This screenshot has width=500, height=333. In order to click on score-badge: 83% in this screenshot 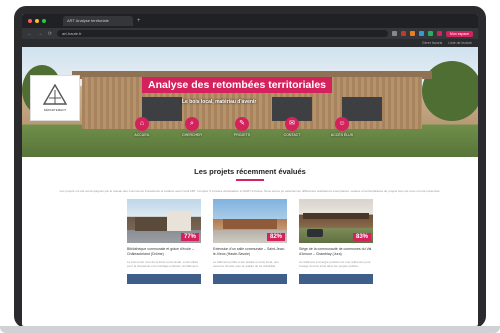, I will do `click(361, 237)`.